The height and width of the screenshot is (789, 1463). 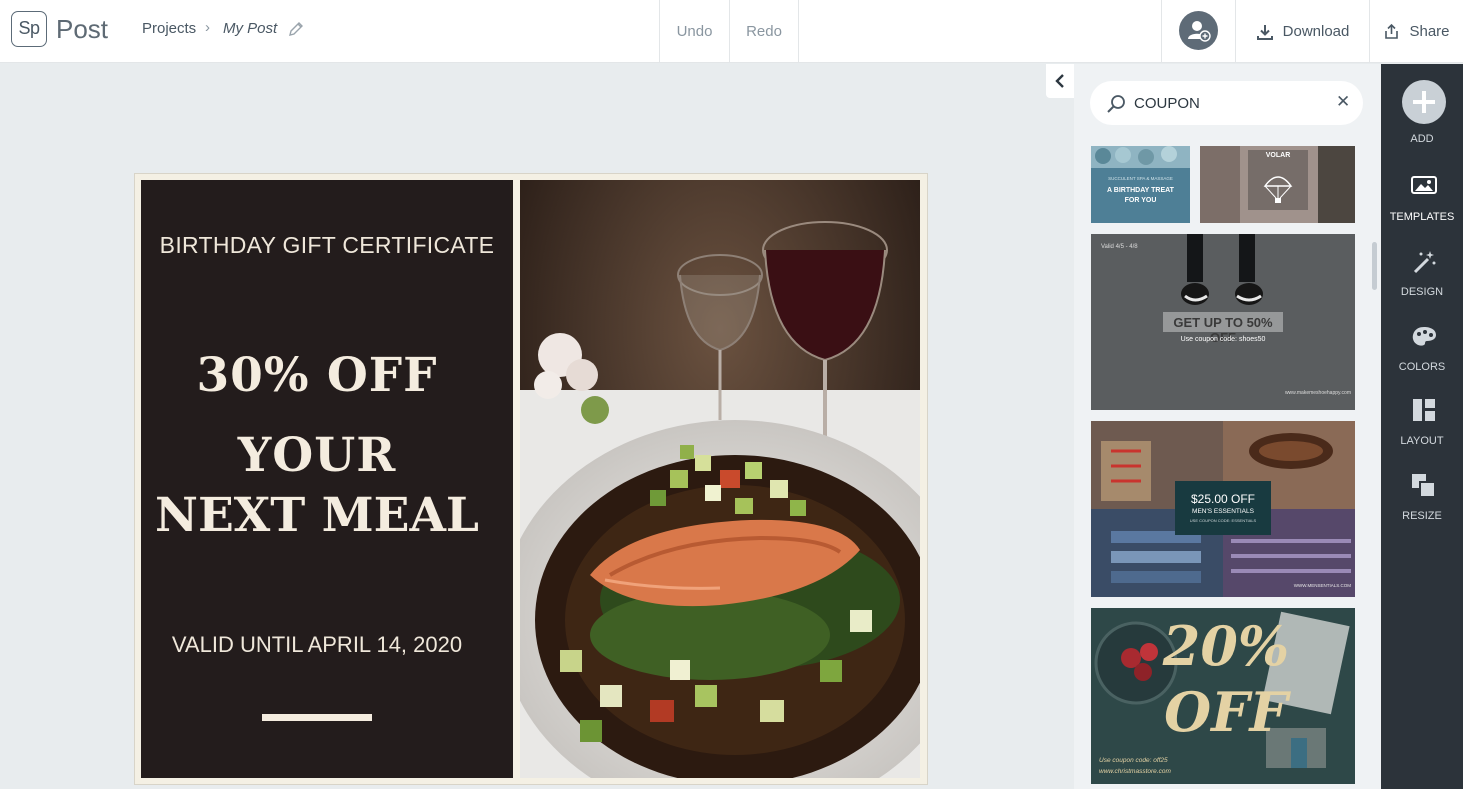 I want to click on rail-resize-button: RESIZE, so click(x=1422, y=500).